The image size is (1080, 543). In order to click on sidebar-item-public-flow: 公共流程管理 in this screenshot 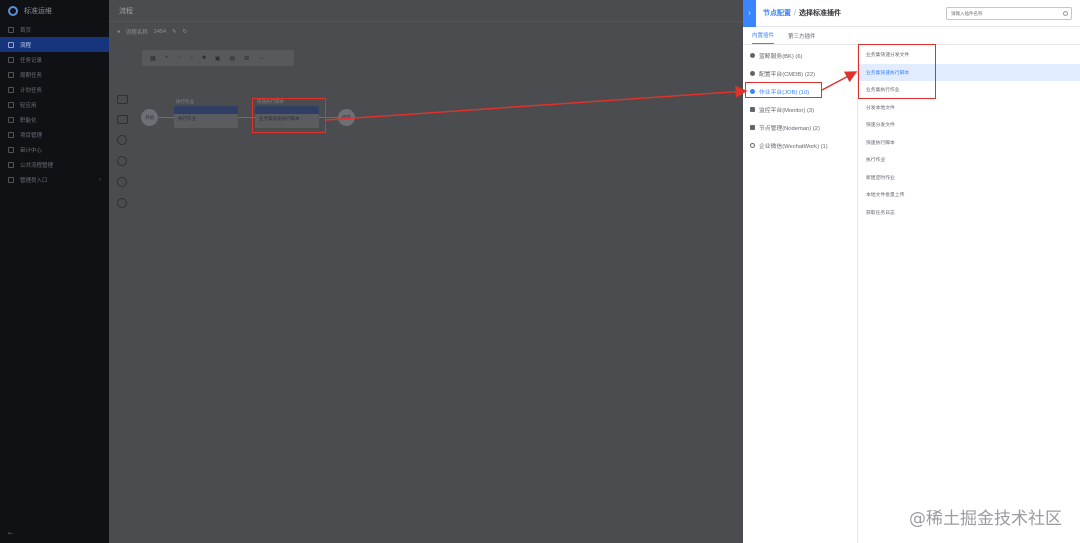, I will do `click(54, 164)`.